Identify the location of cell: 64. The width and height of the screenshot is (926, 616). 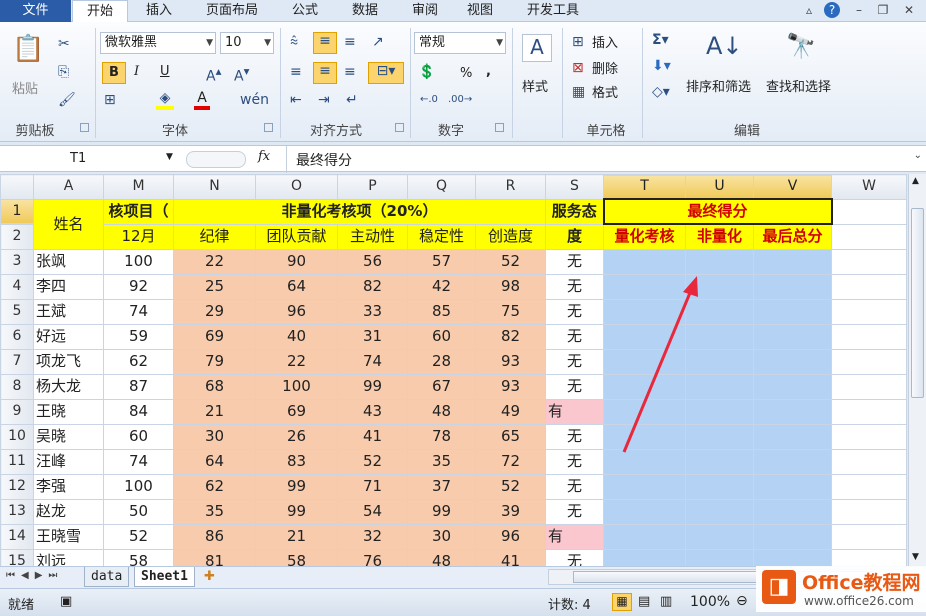
(214, 461).